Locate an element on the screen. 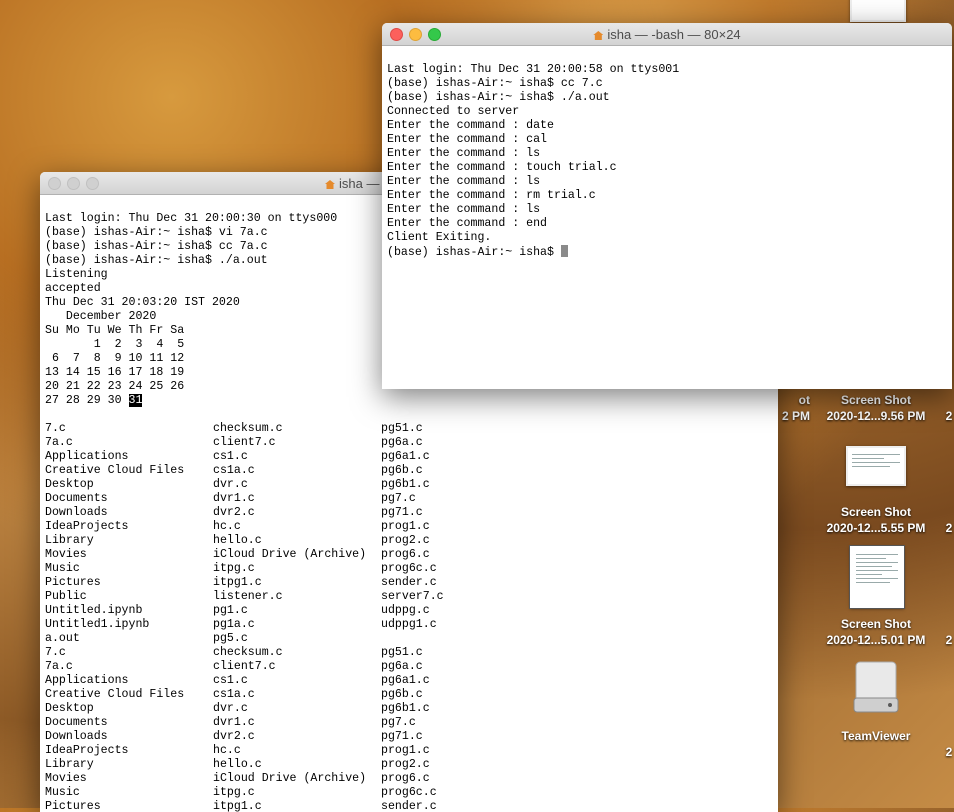 The image size is (954, 812). shell-prompt: (base) ishas-Air:~ isha$ is located at coordinates (474, 252).